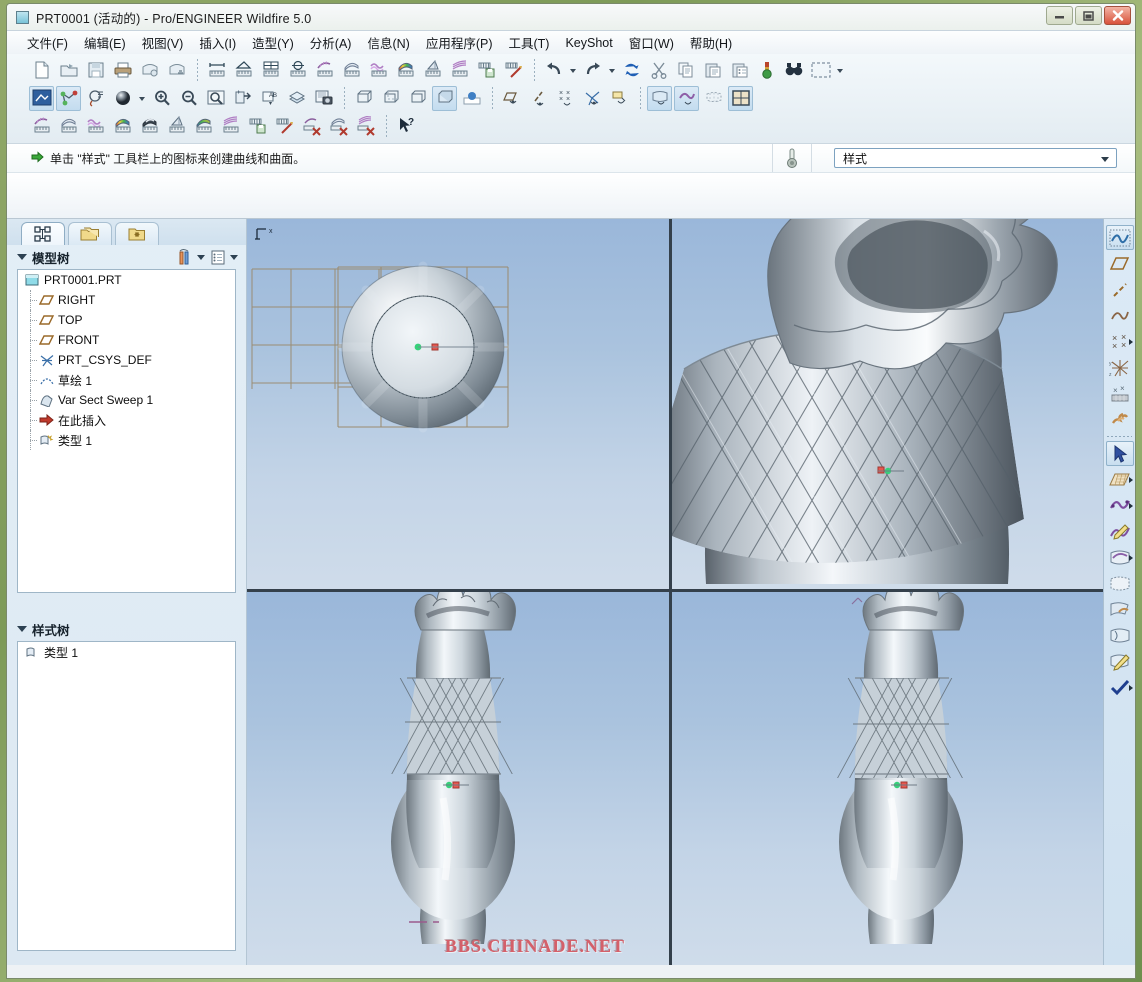  What do you see at coordinates (820, 70) in the screenshot?
I see `select-box-icon` at bounding box center [820, 70].